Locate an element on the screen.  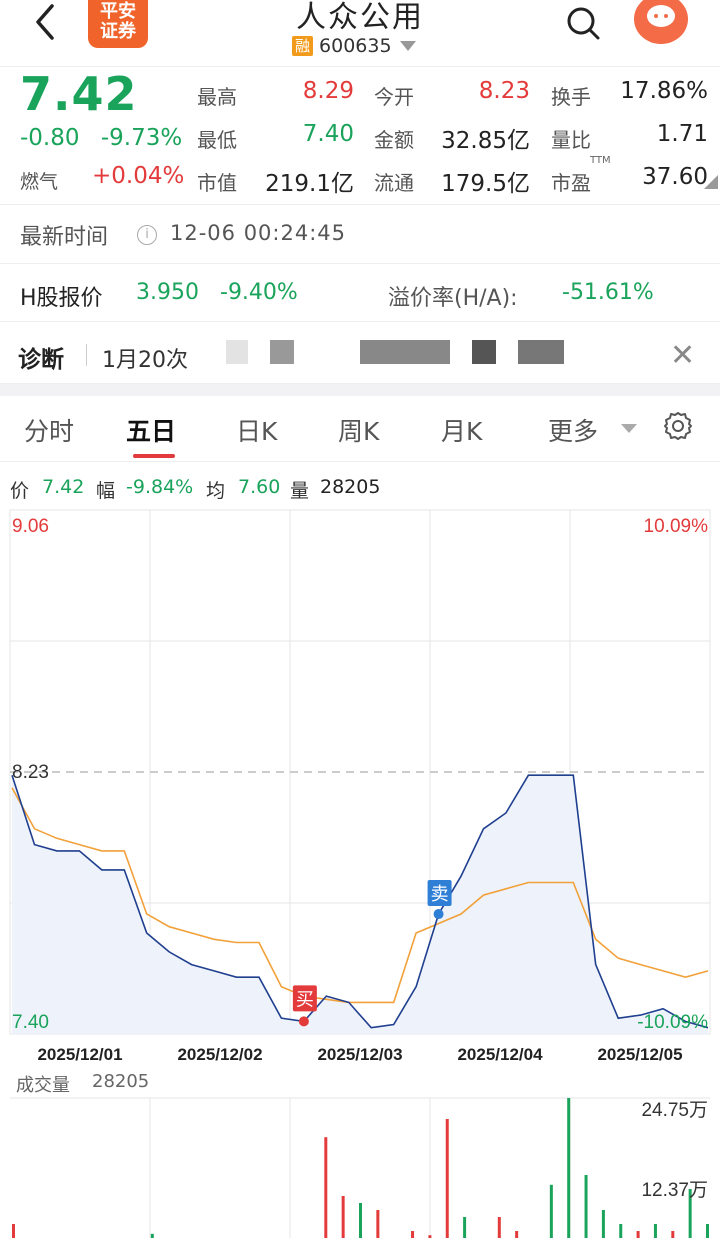
app-header: 平安 证券 人众公用 融 600635 is located at coordinates (360, 33).